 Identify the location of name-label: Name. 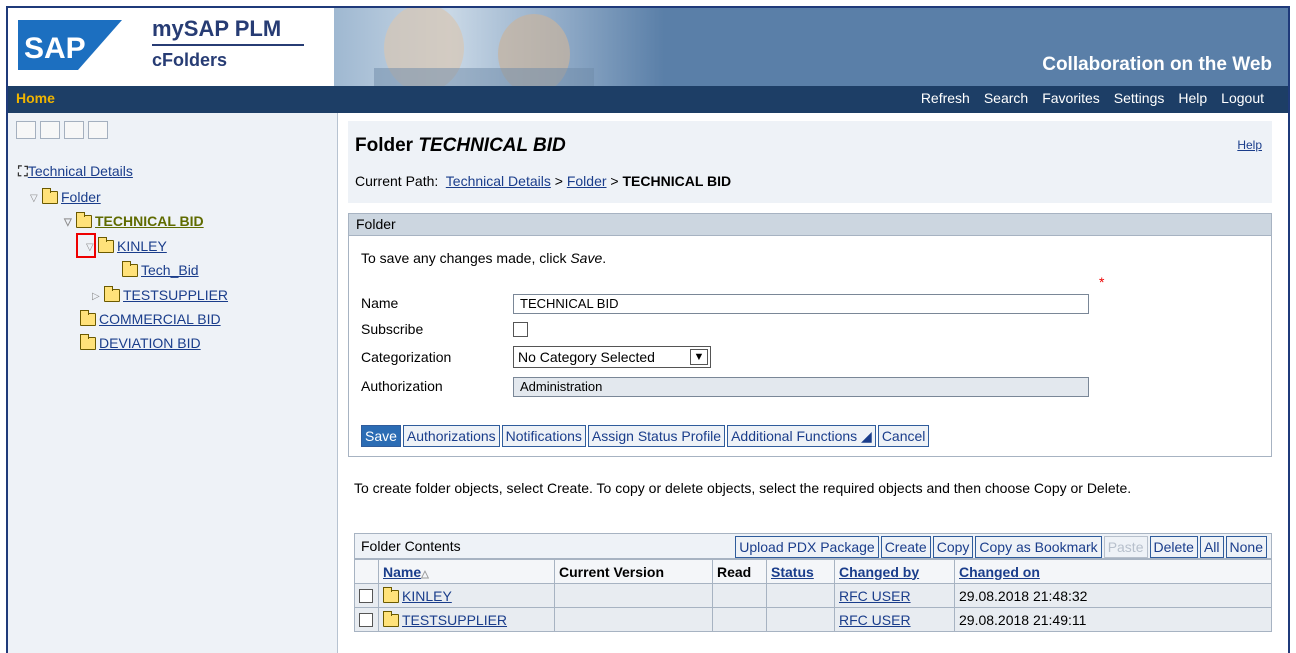
(380, 303).